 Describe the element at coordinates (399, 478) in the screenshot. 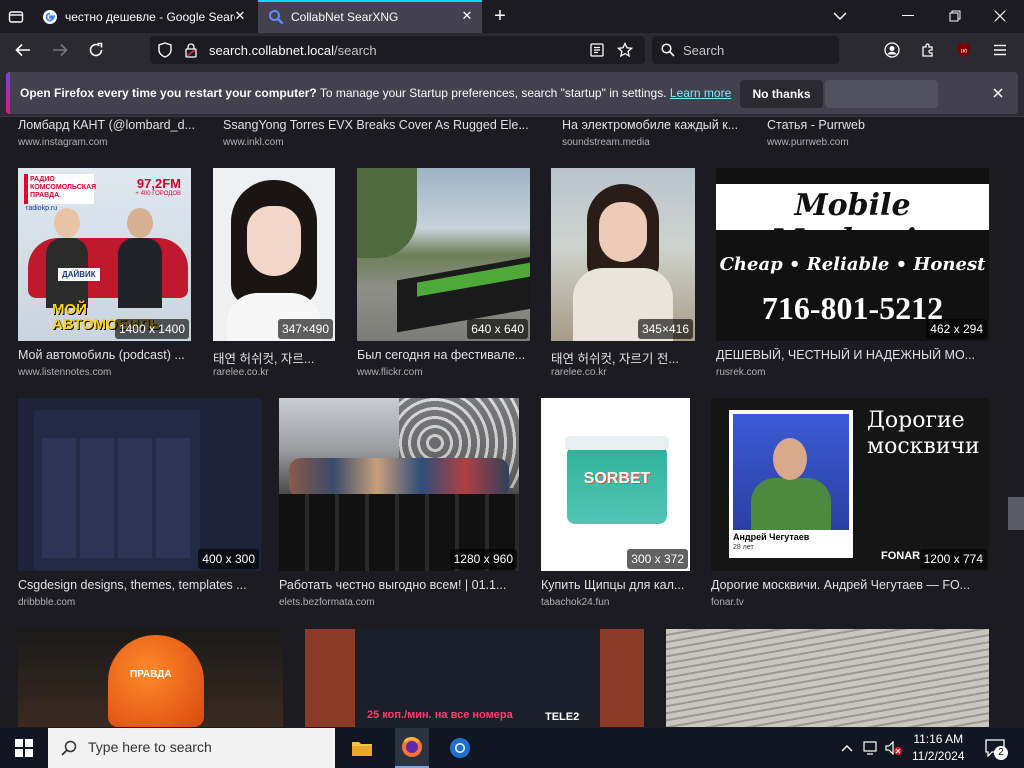

I see `photo-people` at that location.